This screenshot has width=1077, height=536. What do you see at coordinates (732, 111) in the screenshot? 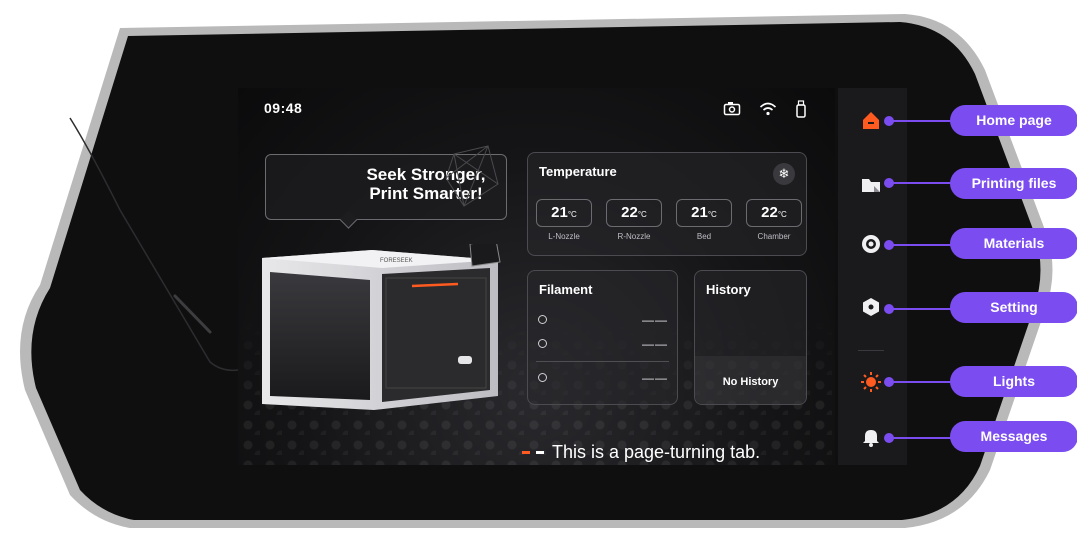
I see `camera-icon` at bounding box center [732, 111].